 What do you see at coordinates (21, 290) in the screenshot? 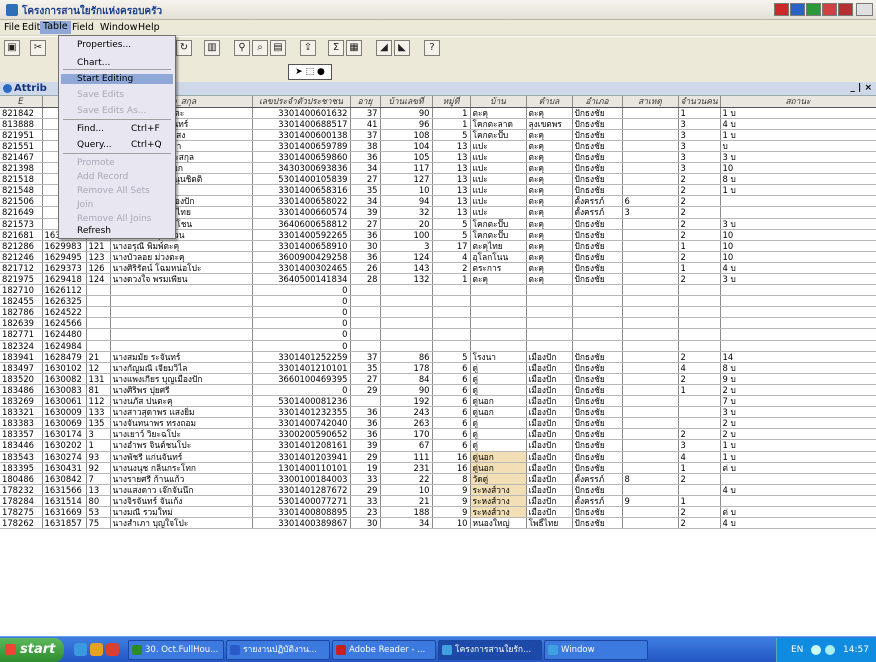
I see `table-cell: 182710` at bounding box center [21, 290].